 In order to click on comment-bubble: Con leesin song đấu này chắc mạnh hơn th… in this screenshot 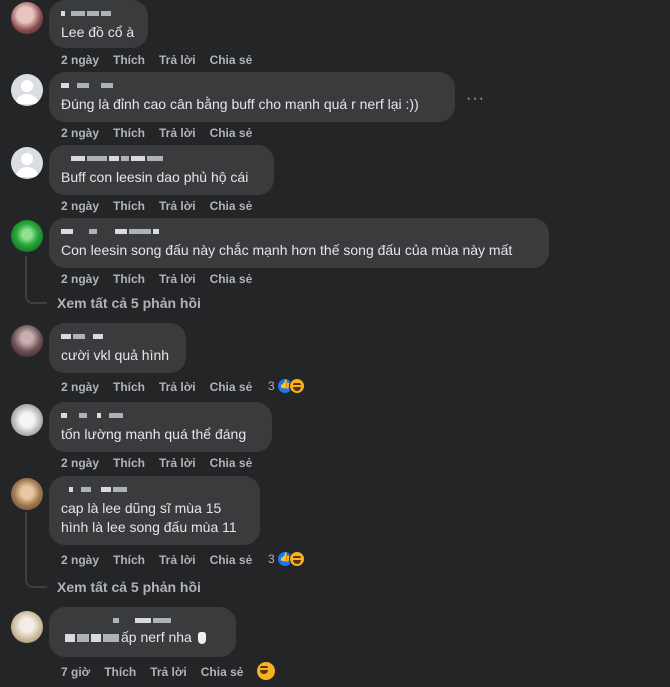, I will do `click(299, 243)`.